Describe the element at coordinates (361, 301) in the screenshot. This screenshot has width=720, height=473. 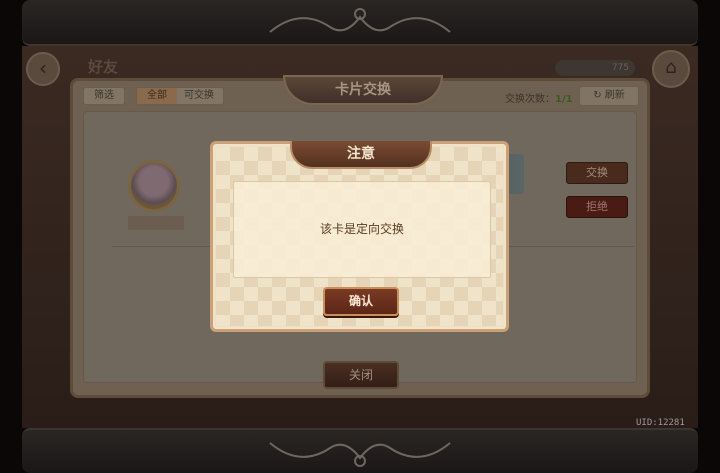
I see `confirm-button: 确认` at that location.